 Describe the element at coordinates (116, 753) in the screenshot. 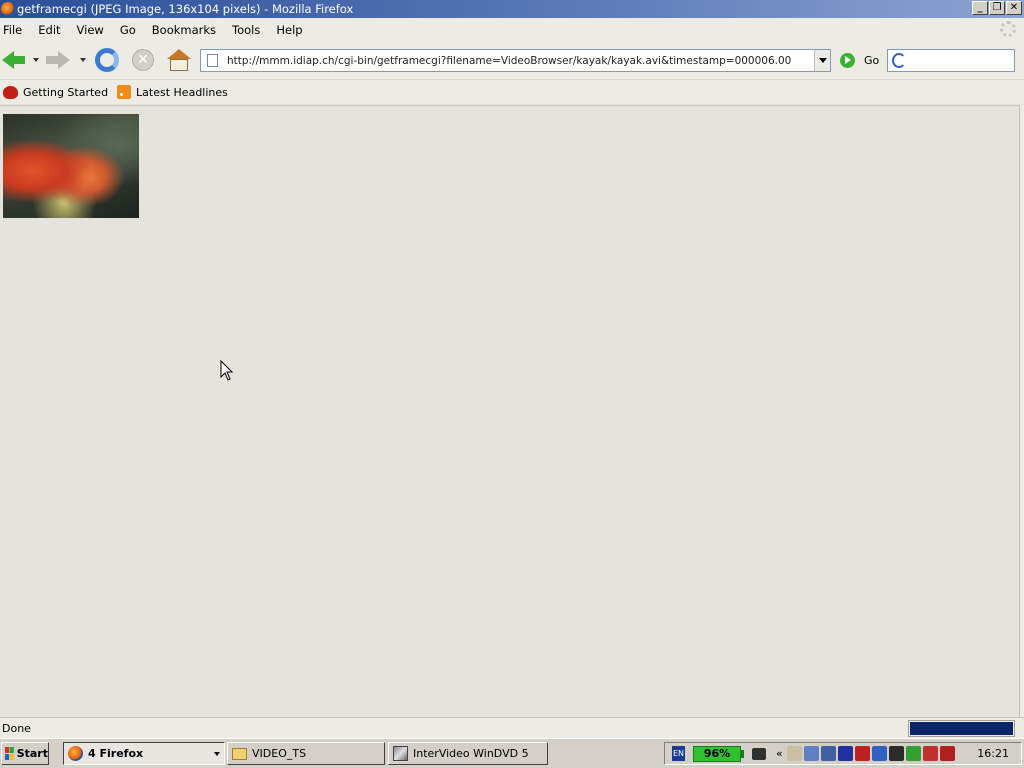

I see `taskbar-item-label: 4 Firefox` at that location.